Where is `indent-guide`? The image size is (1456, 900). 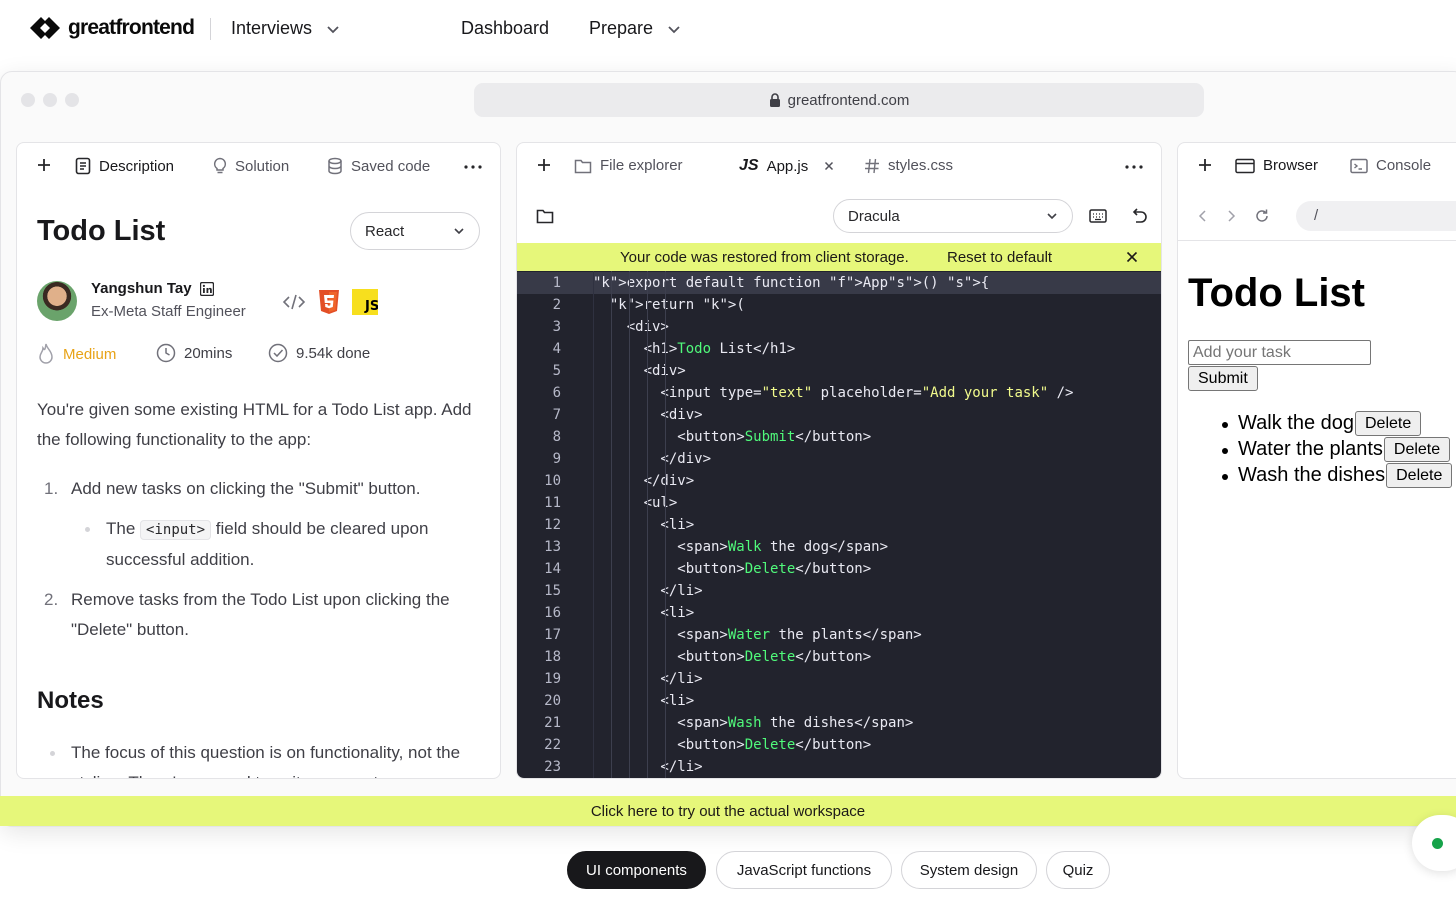
indent-guide is located at coordinates (629, 524).